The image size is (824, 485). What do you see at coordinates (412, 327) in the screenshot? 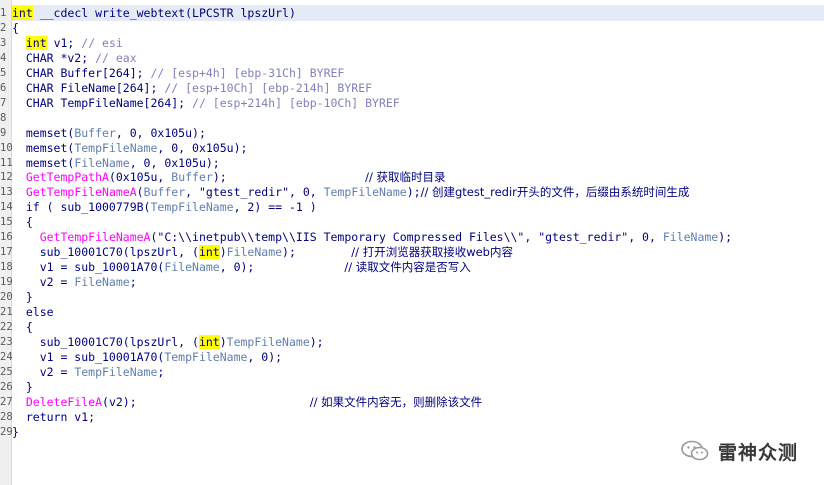
I see `code-line: 22 {` at bounding box center [412, 327].